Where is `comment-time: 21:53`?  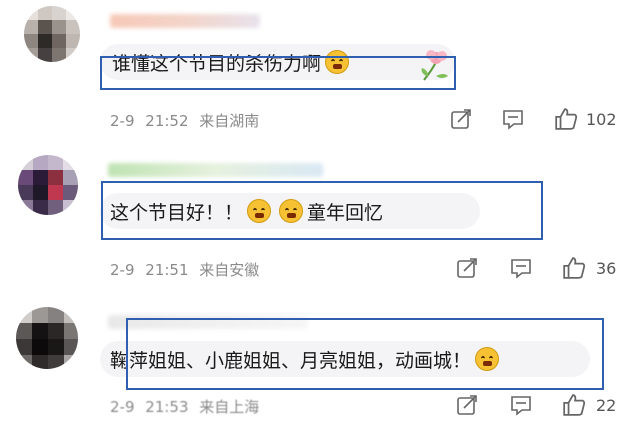
comment-time: 21:53 is located at coordinates (167, 407).